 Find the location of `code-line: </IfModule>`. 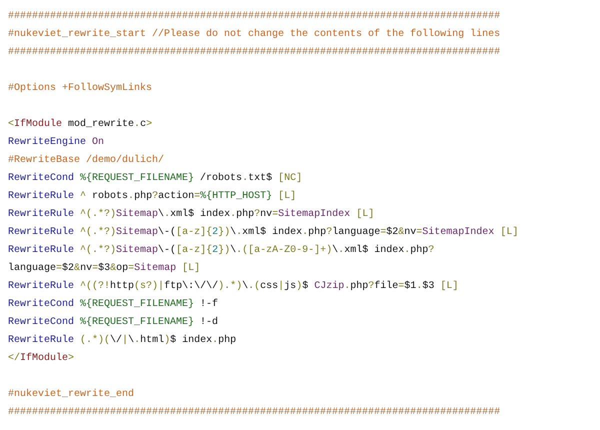

code-line: </IfModule> is located at coordinates (41, 358).